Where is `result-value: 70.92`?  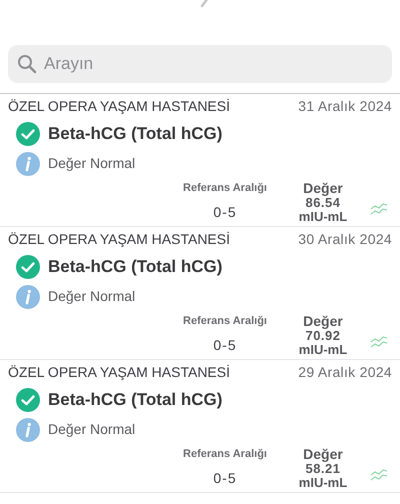
result-value: 70.92 is located at coordinates (323, 335).